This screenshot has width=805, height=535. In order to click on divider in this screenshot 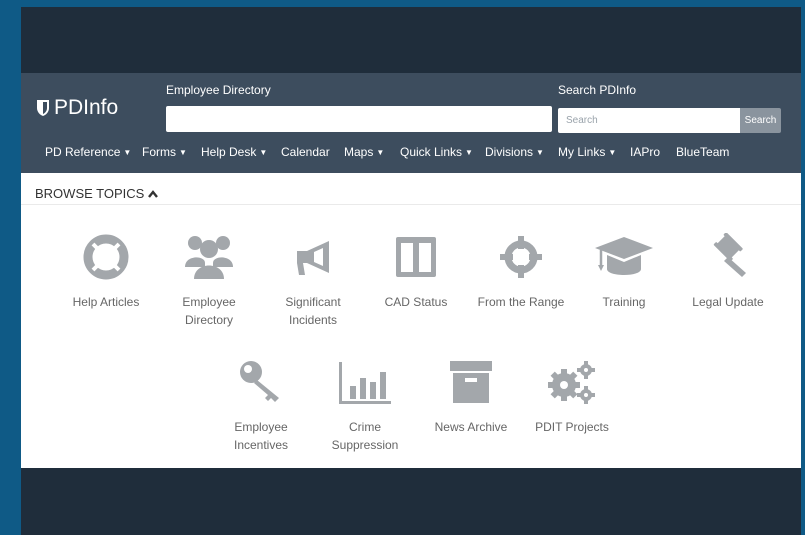, I will do `click(411, 204)`.